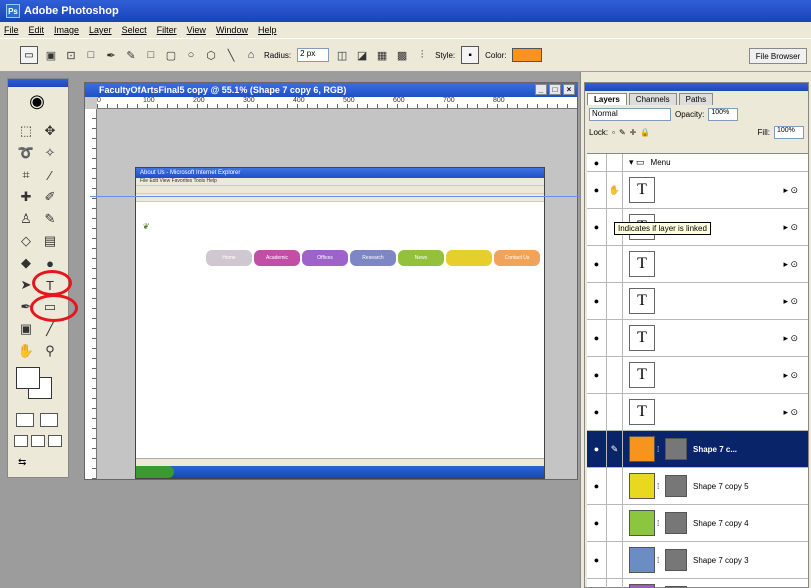 The height and width of the screenshot is (588, 811). I want to click on shape-layers-icon: ▣, so click(51, 55).